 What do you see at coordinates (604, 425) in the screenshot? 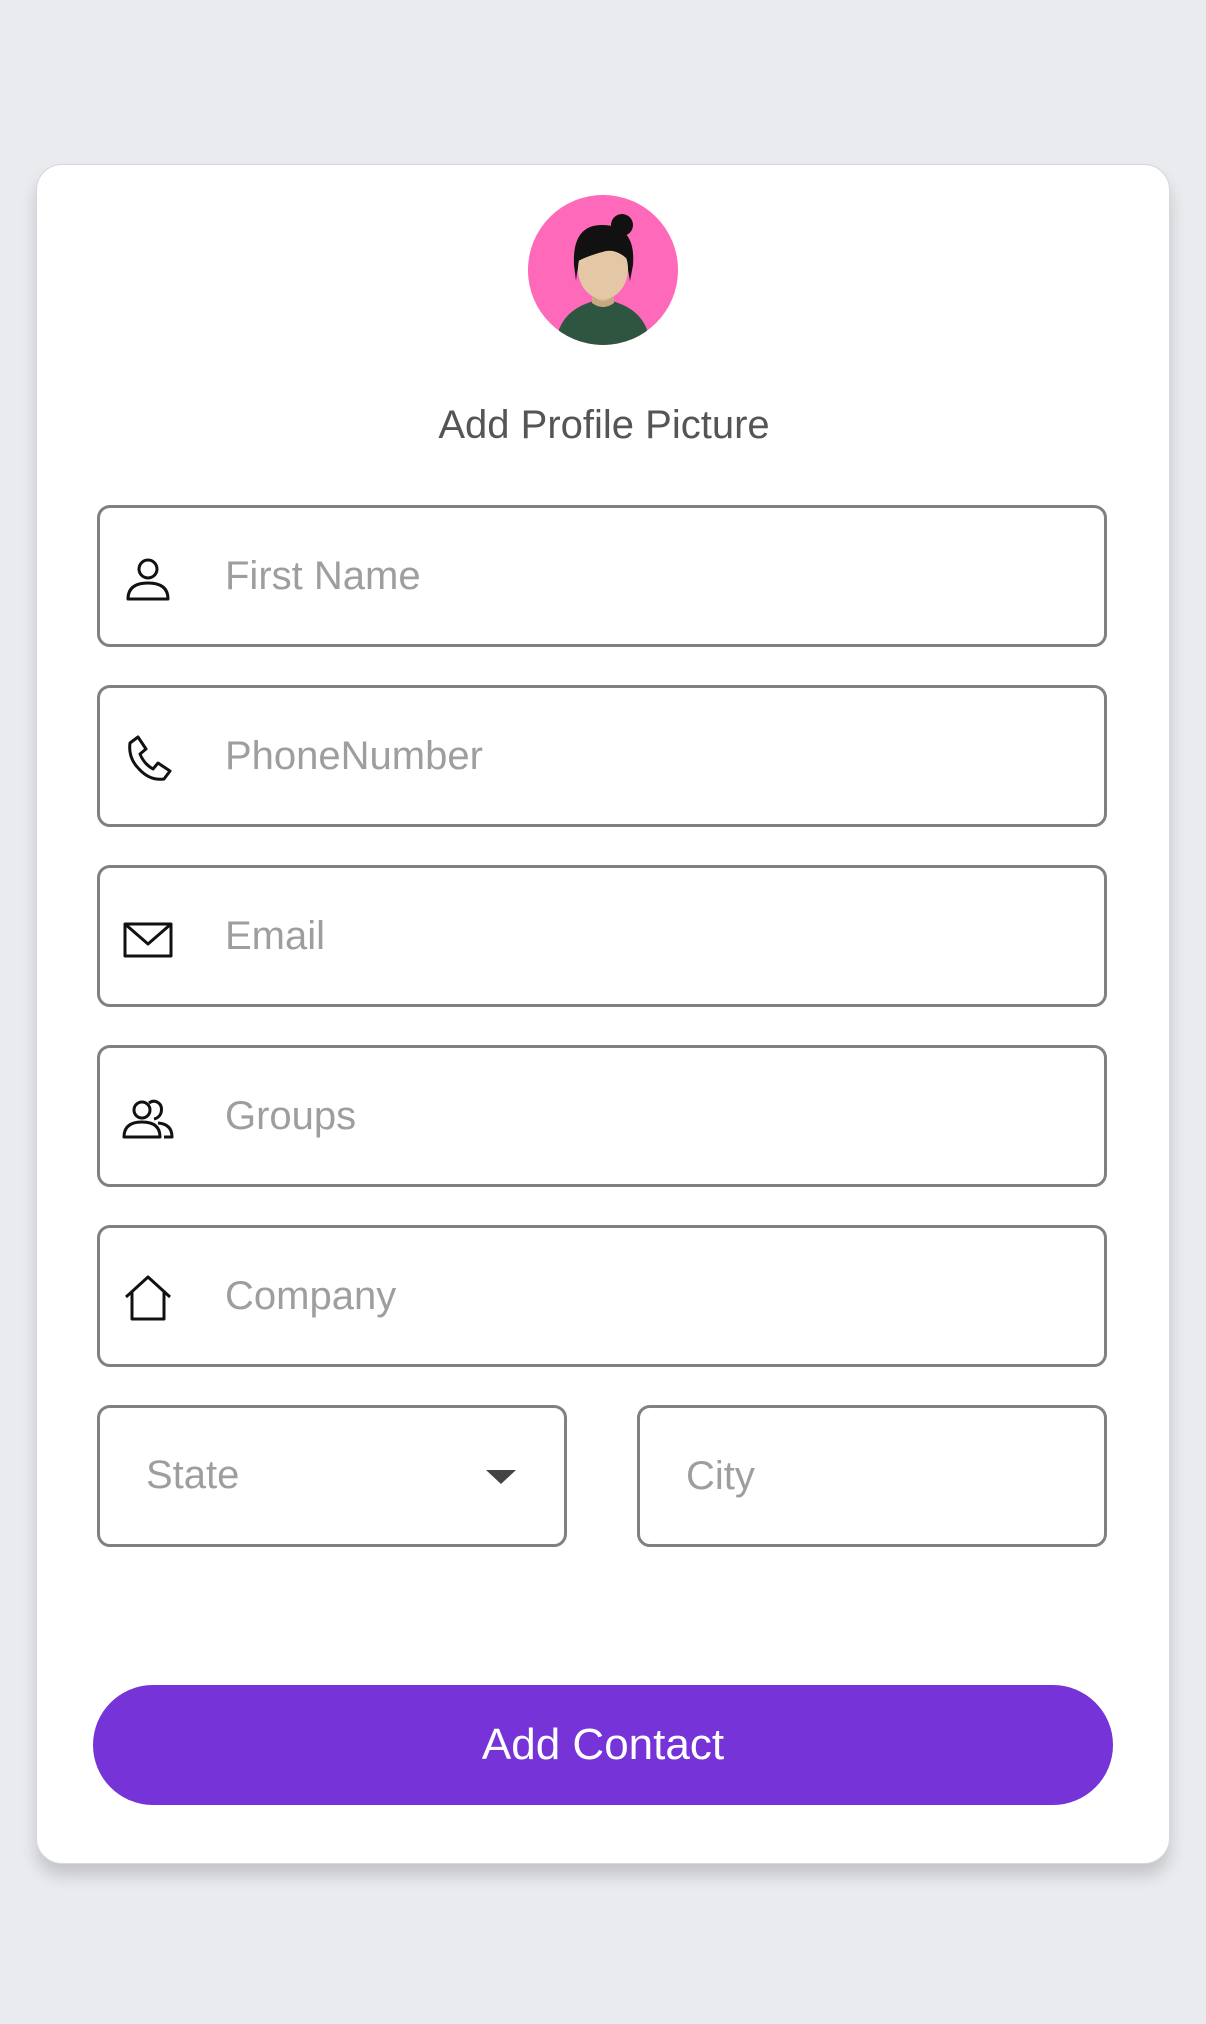
I see `add-profile-picture-label: Add Profile Picture` at bounding box center [604, 425].